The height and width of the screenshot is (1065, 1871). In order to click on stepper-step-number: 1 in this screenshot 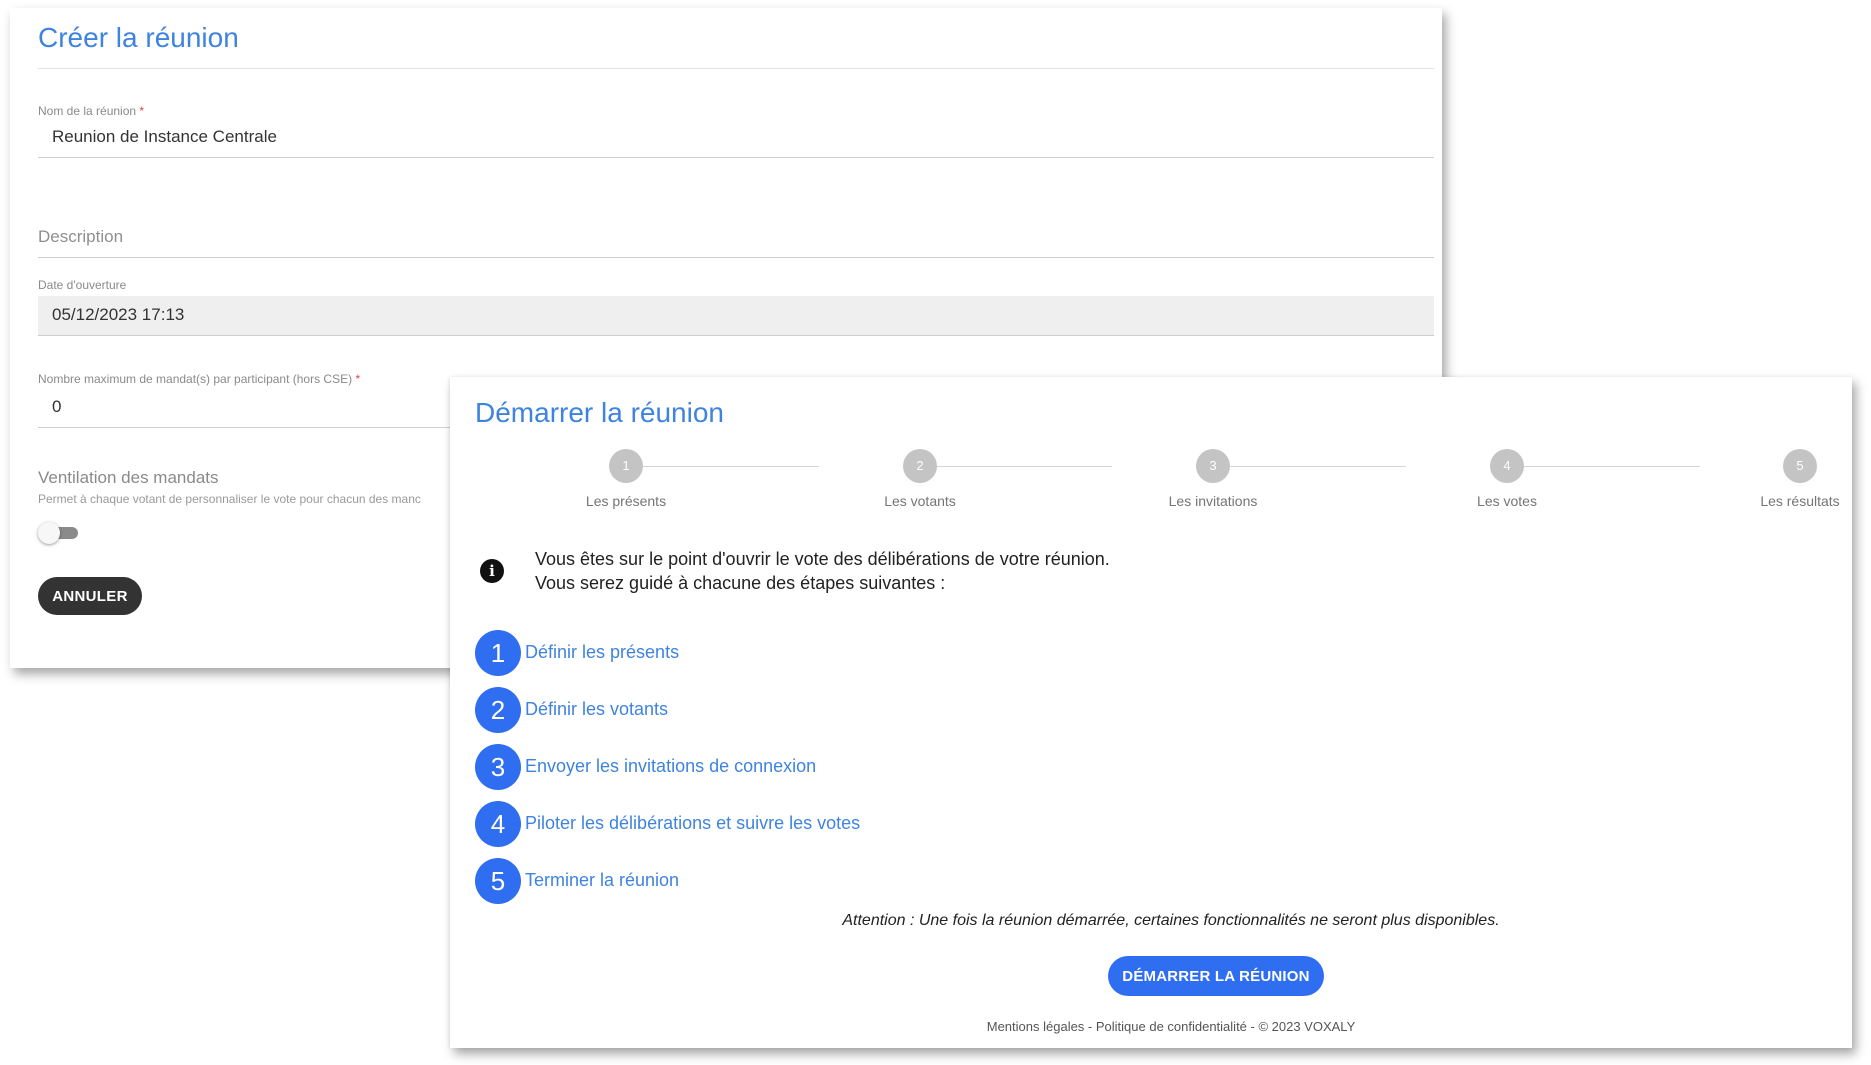, I will do `click(626, 466)`.